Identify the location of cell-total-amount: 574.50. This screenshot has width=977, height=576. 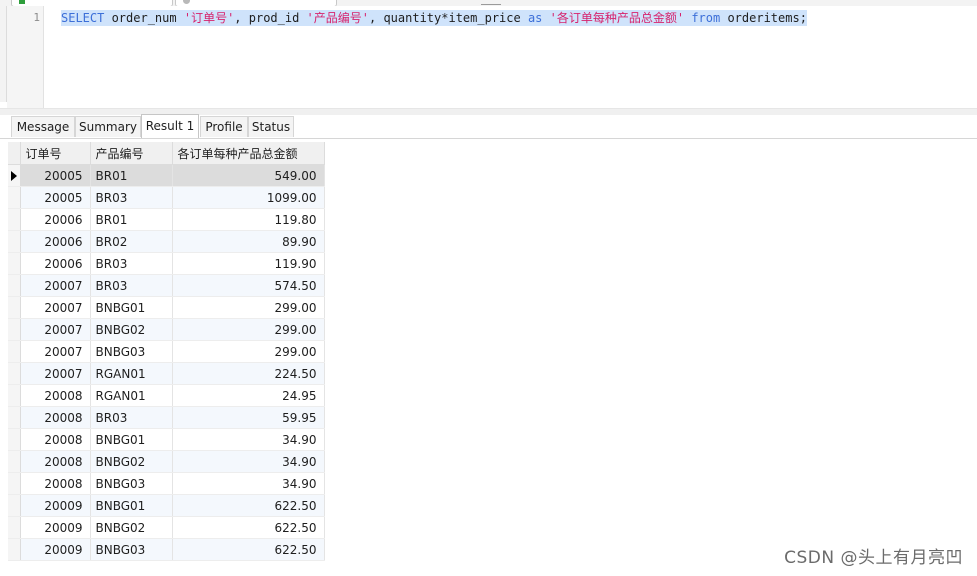
(248, 285).